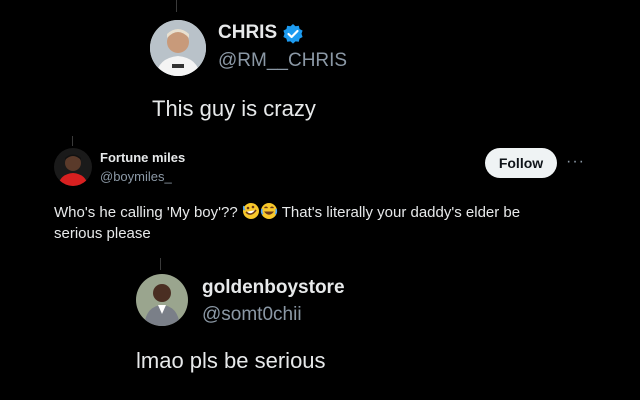 The height and width of the screenshot is (400, 640). Describe the element at coordinates (102, 233) in the screenshot. I see `fortune-post-text-line2: serious please` at that location.